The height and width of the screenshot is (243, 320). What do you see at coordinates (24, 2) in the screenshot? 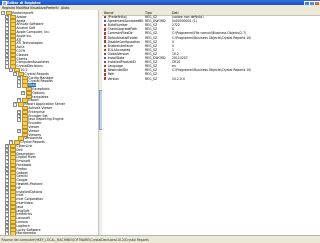
I see `window-title: Editor di Registro` at bounding box center [24, 2].